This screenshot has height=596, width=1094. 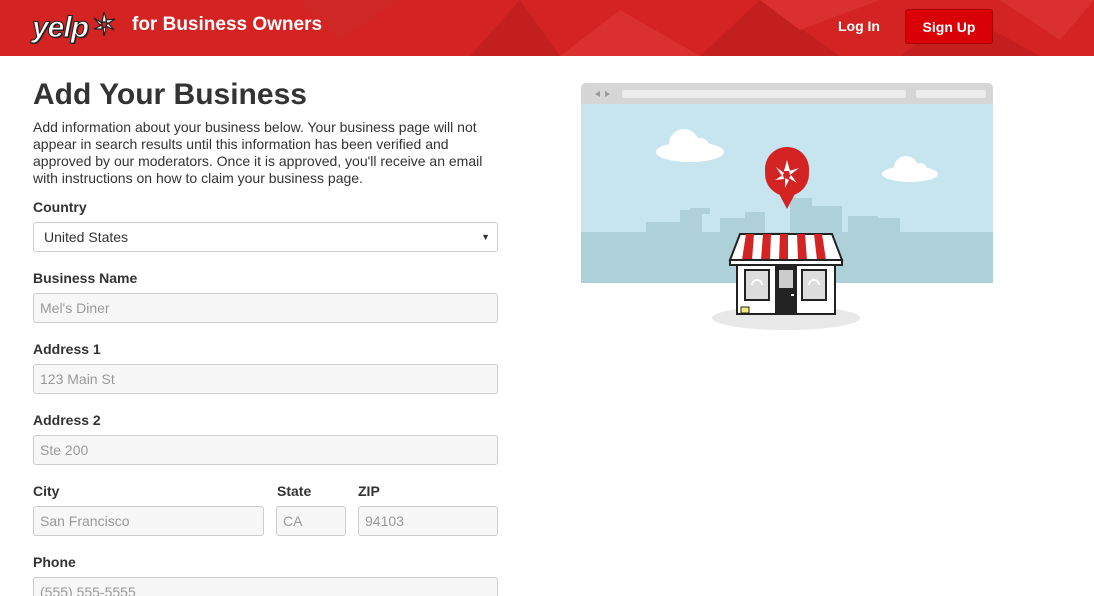 I want to click on page-title: Add Your Business, so click(x=170, y=94).